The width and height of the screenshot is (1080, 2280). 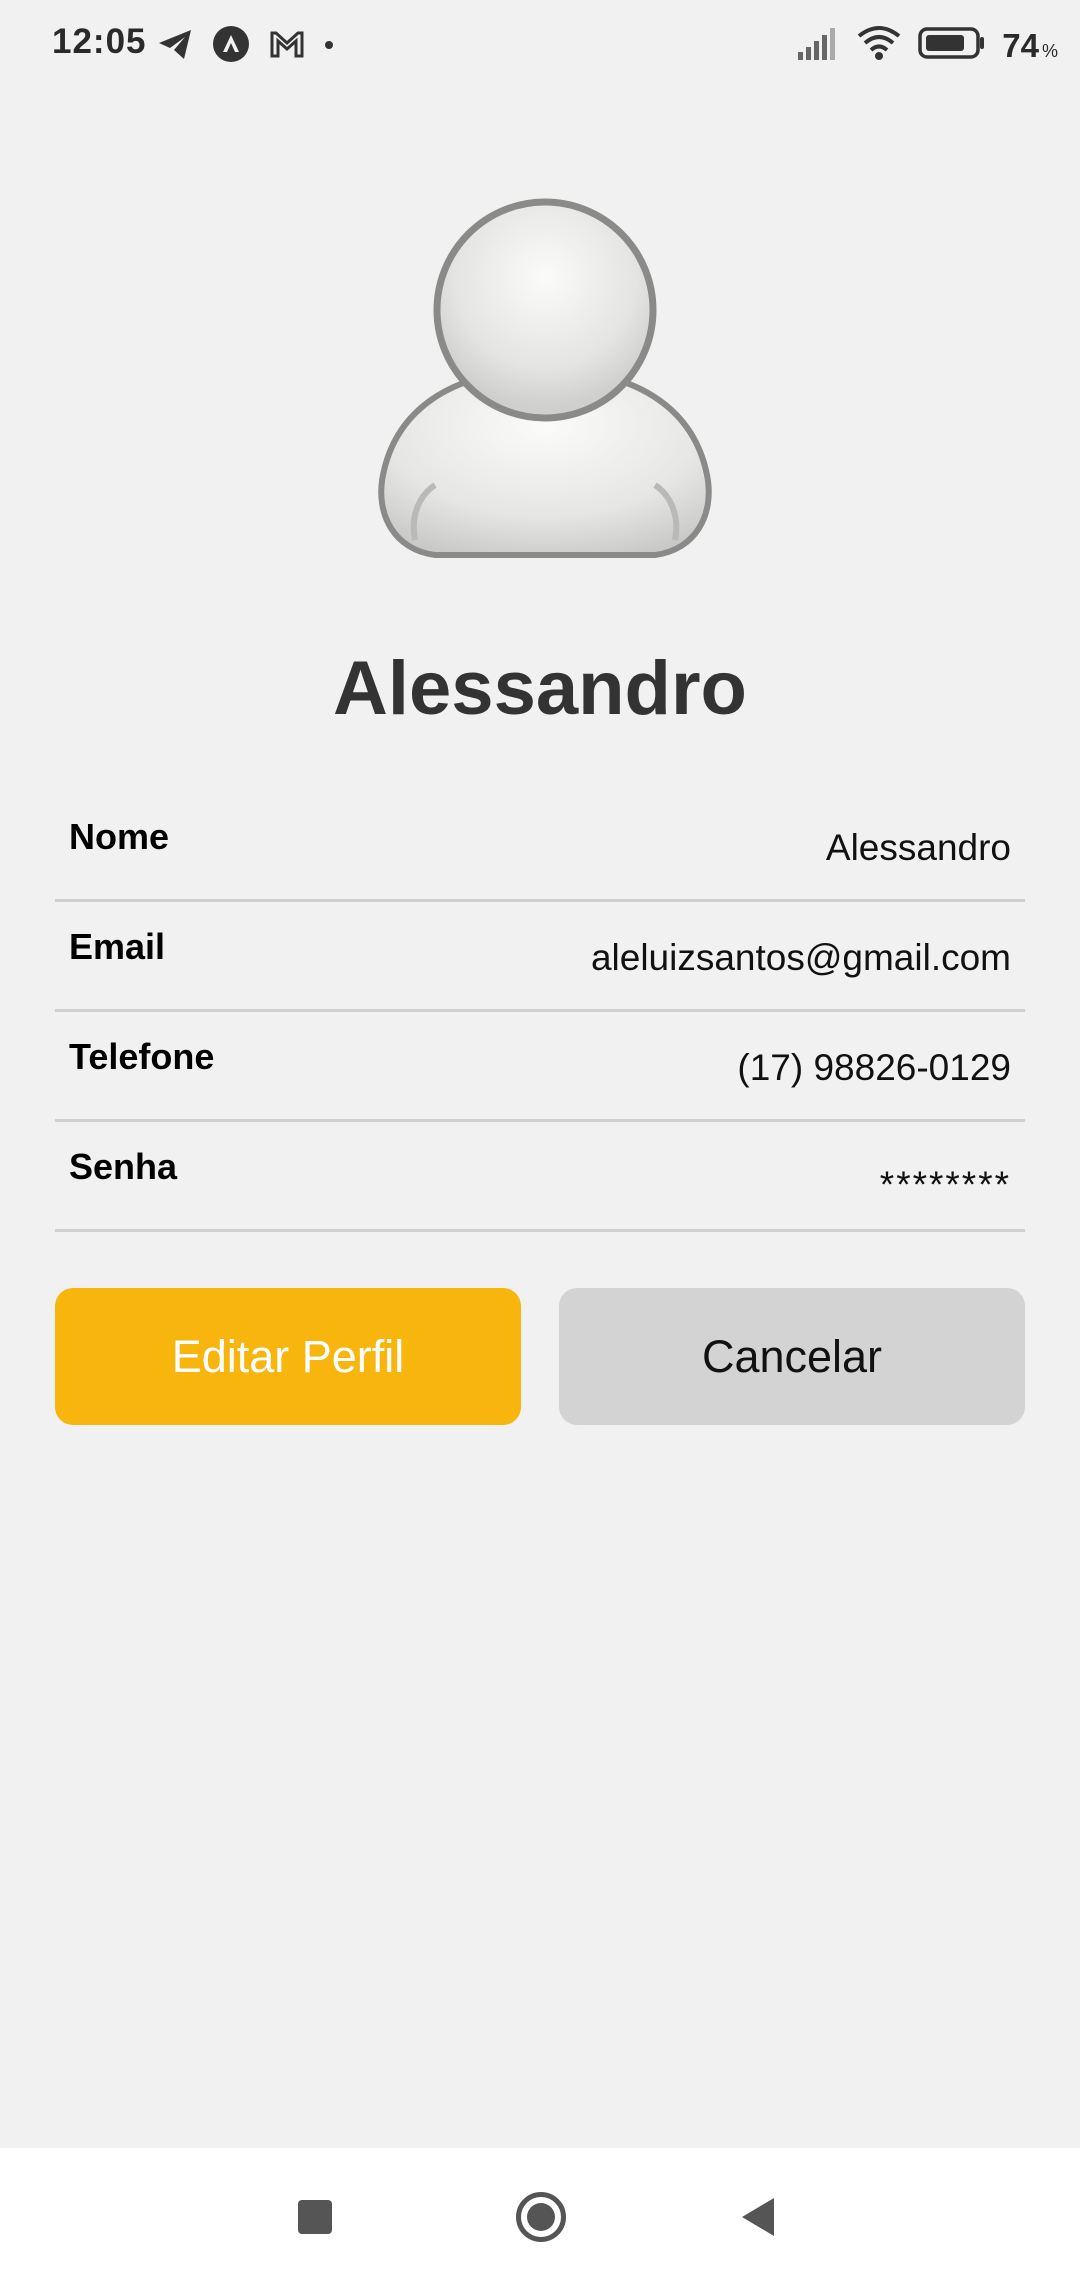 I want to click on cancel-button: Cancelar, so click(x=792, y=1356).